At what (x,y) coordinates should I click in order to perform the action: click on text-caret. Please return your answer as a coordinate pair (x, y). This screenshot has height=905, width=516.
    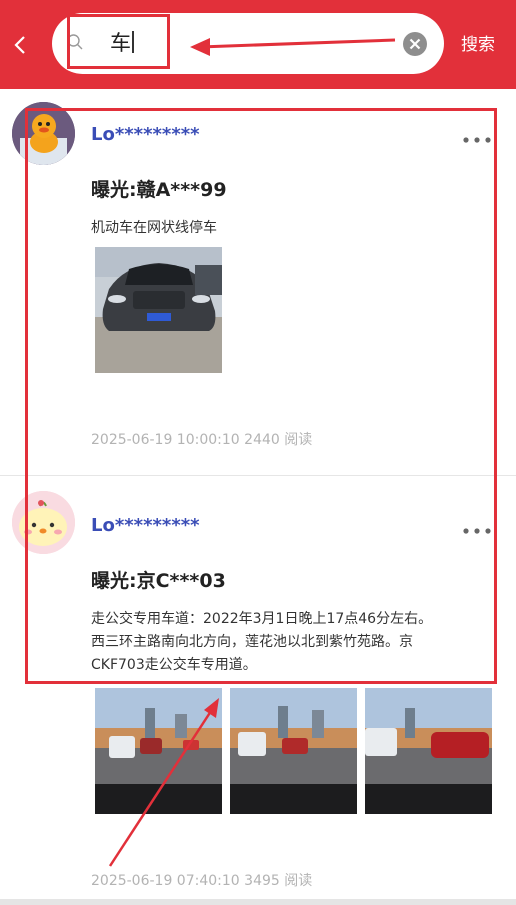
    Looking at the image, I should click on (133, 42).